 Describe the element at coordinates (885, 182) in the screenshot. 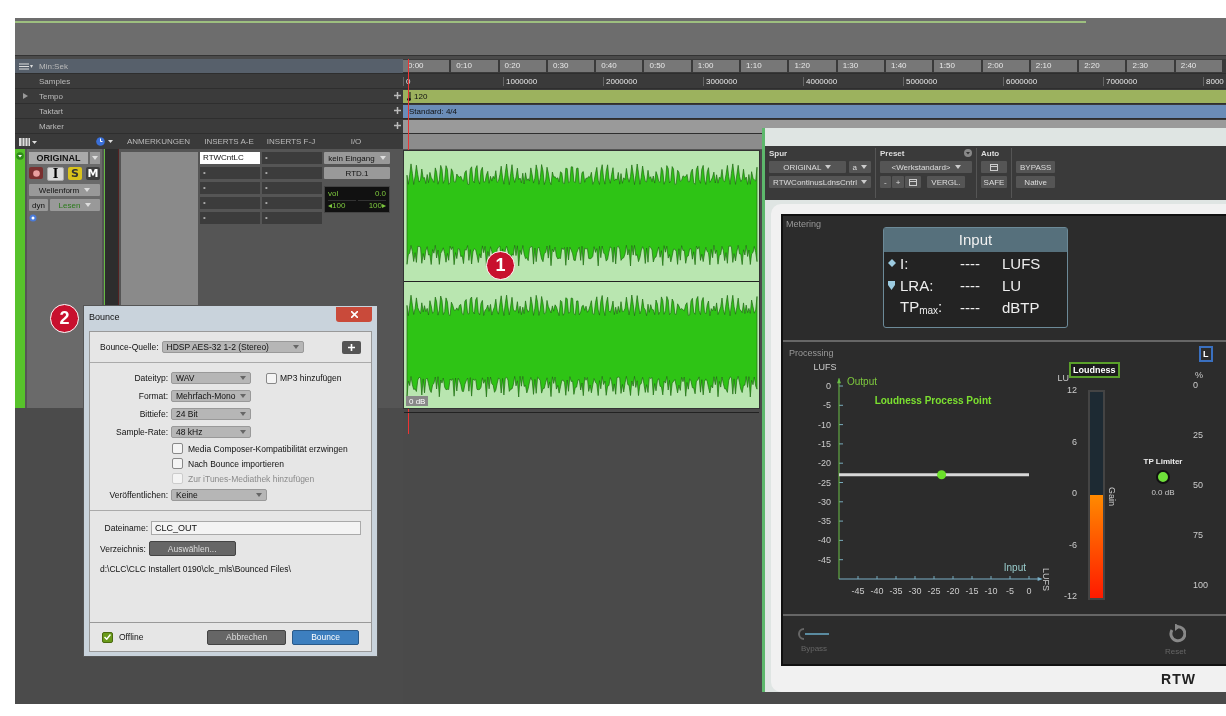

I see `previous-preset-button: -` at that location.